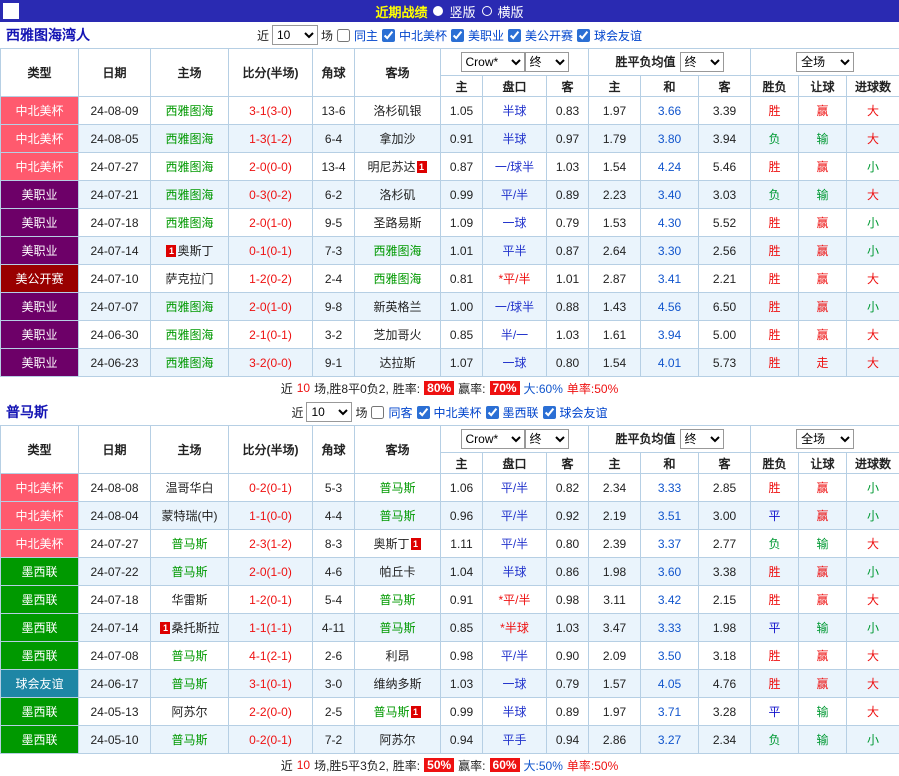 Image resolution: width=899 pixels, height=776 pixels. I want to click on team-name: 普马斯, so click(27, 412).